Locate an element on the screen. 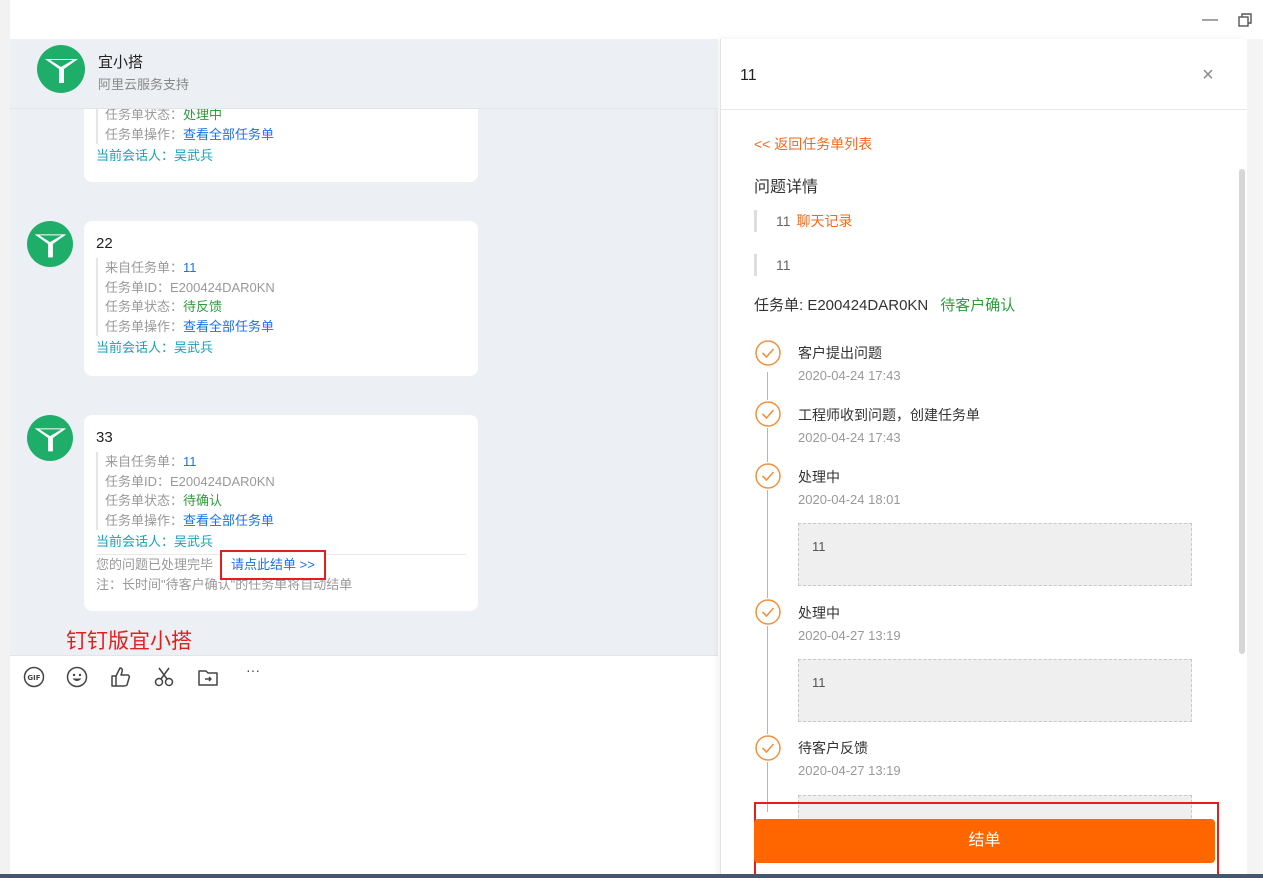 This screenshot has width=1263, height=878. input-toolbar: GIF ··· is located at coordinates (364, 766).